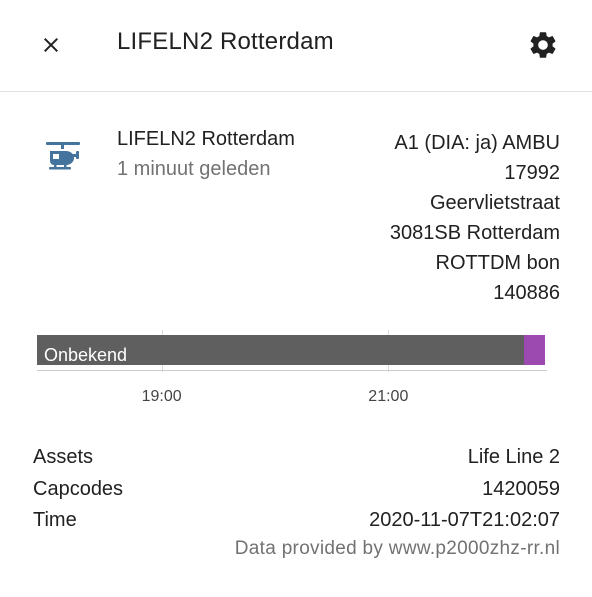 The height and width of the screenshot is (597, 592). What do you see at coordinates (397, 548) in the screenshot?
I see `attribution-text: Data provided by www.p2000zhz-rr.nl` at bounding box center [397, 548].